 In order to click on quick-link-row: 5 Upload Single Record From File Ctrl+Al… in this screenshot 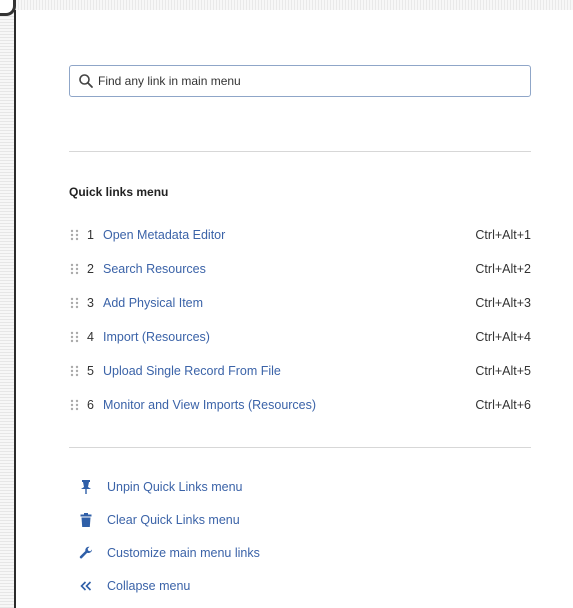, I will do `click(300, 371)`.